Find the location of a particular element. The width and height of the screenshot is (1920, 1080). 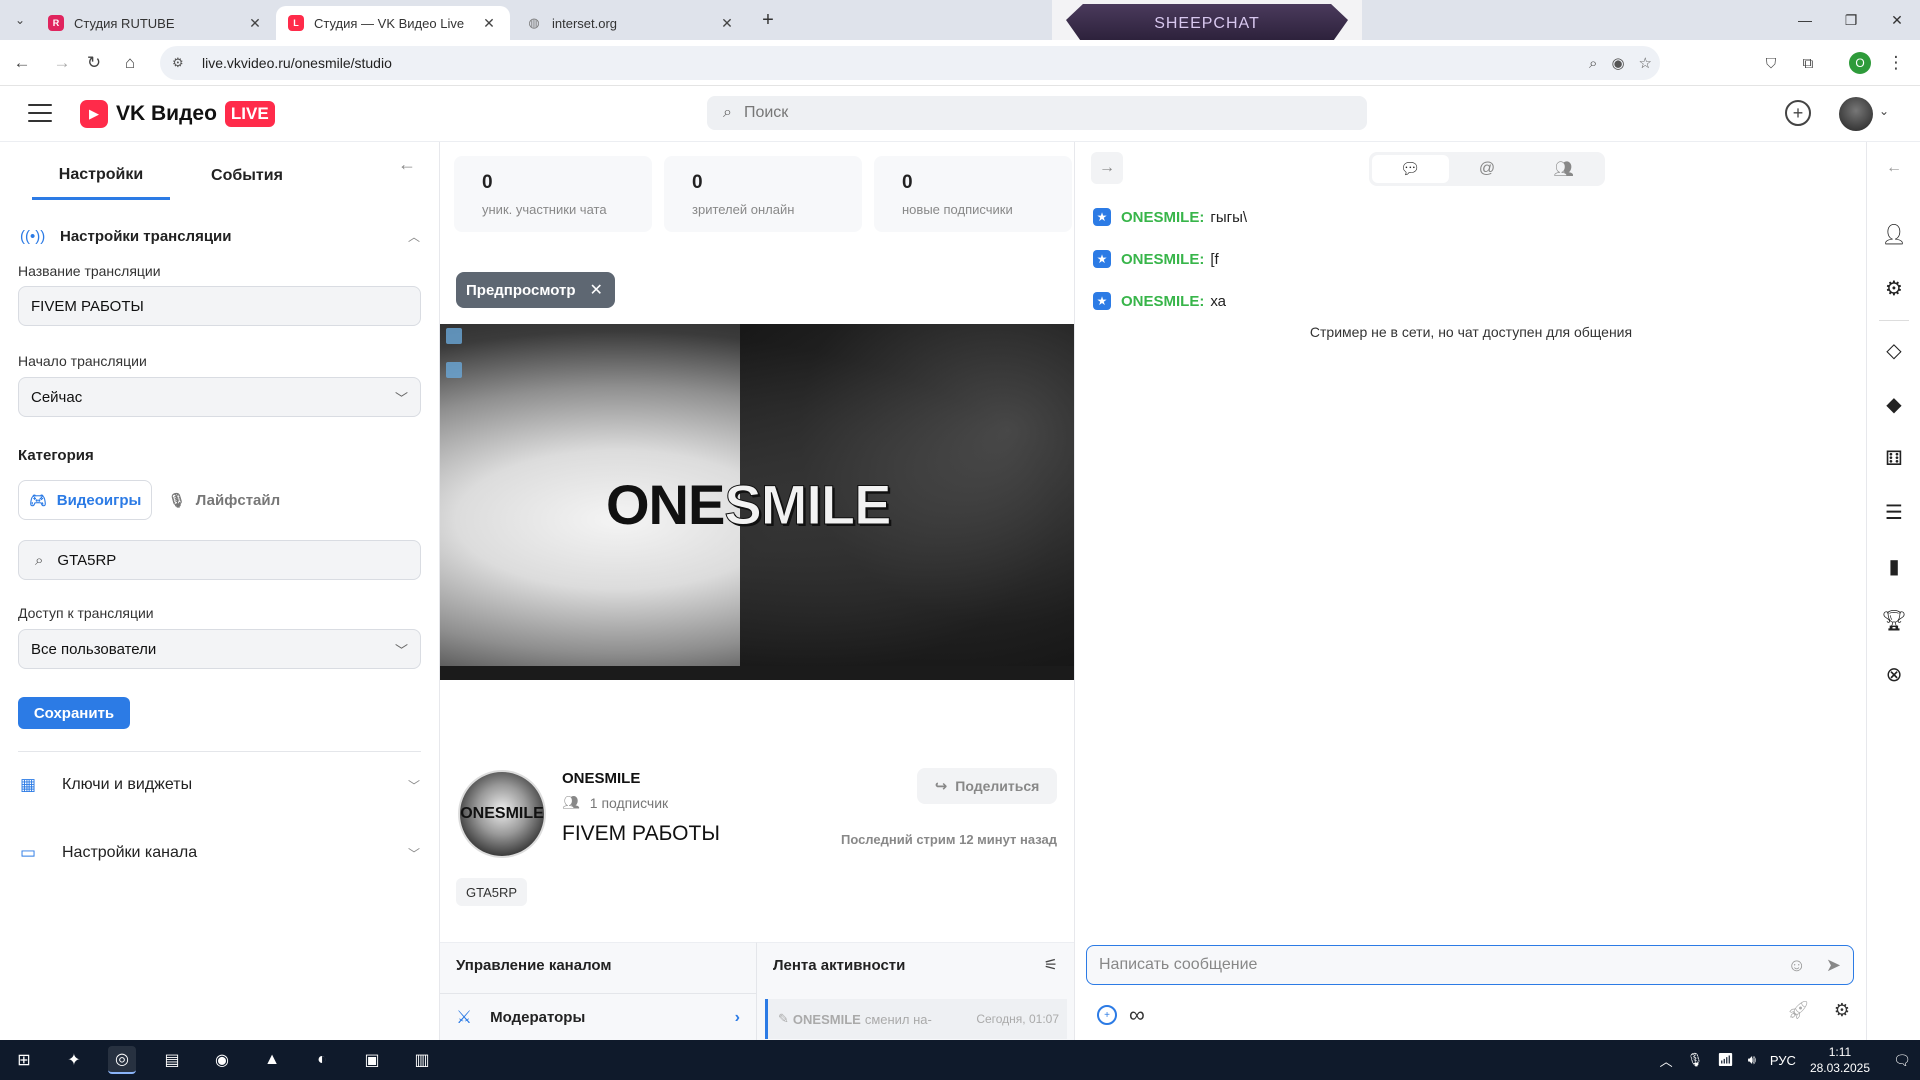

filter-sliders-icon: ⚟ is located at coordinates (1051, 965).